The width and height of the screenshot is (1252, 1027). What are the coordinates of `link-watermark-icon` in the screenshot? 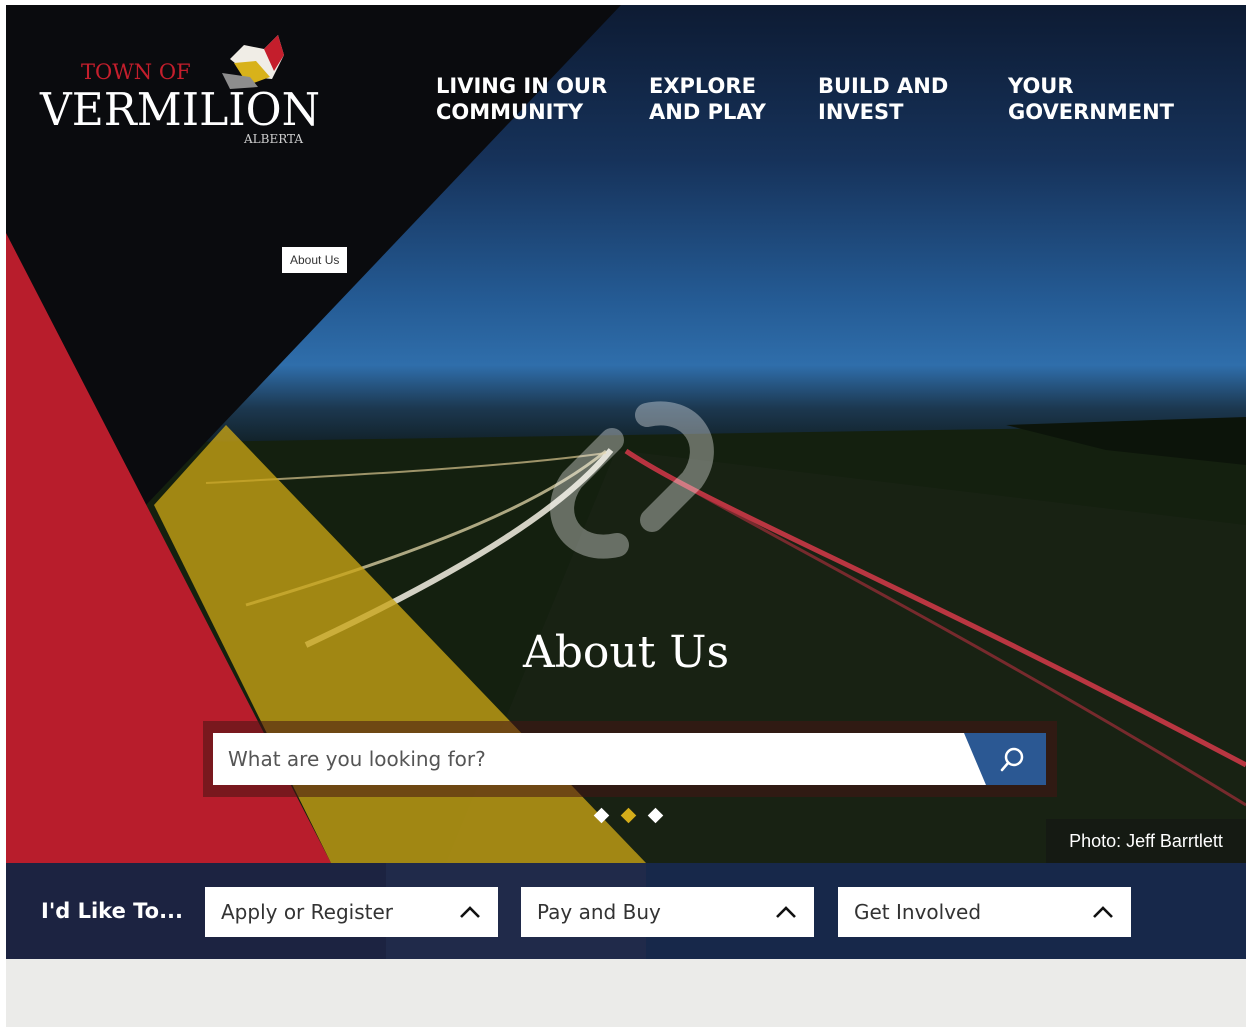 It's located at (632, 480).